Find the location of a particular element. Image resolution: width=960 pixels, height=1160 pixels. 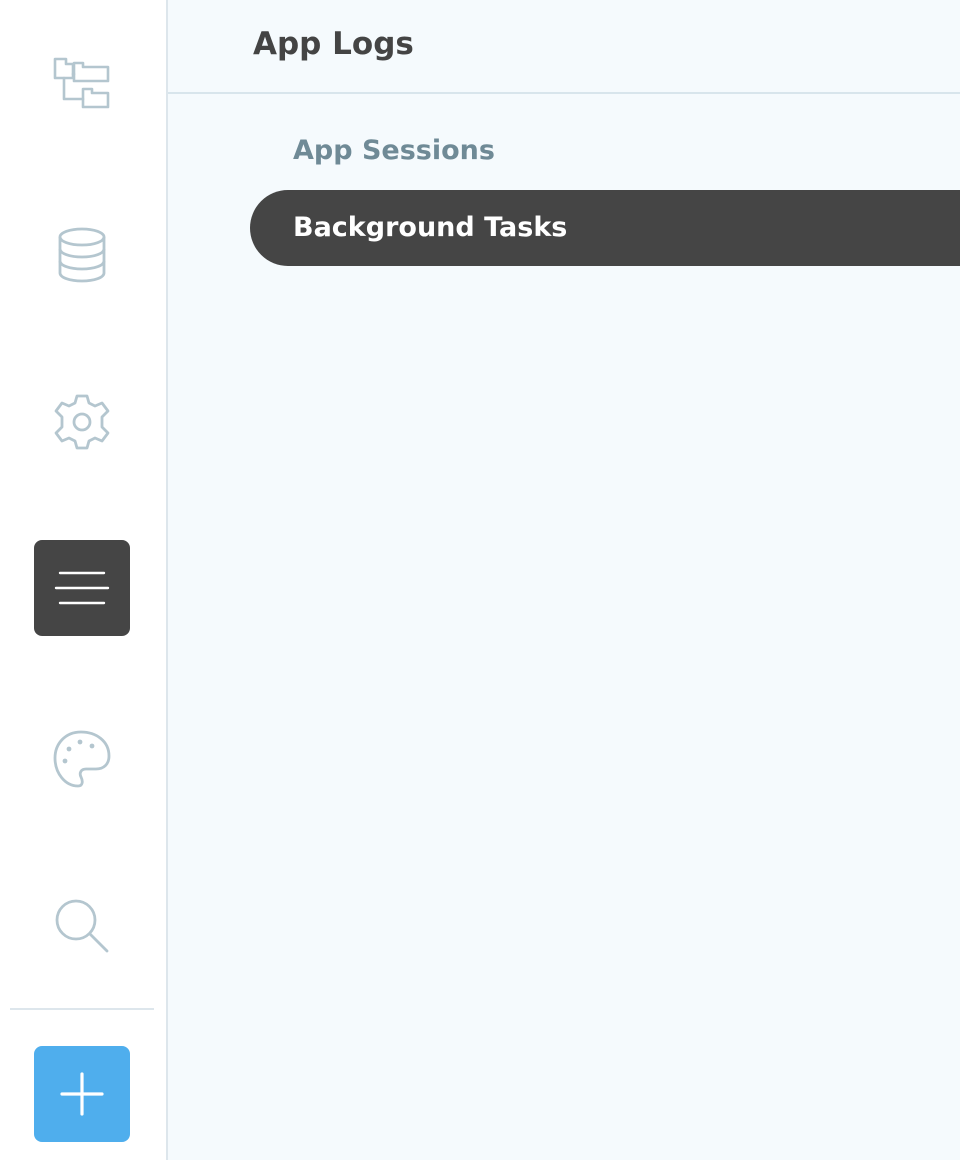

add-button is located at coordinates (82, 1094).